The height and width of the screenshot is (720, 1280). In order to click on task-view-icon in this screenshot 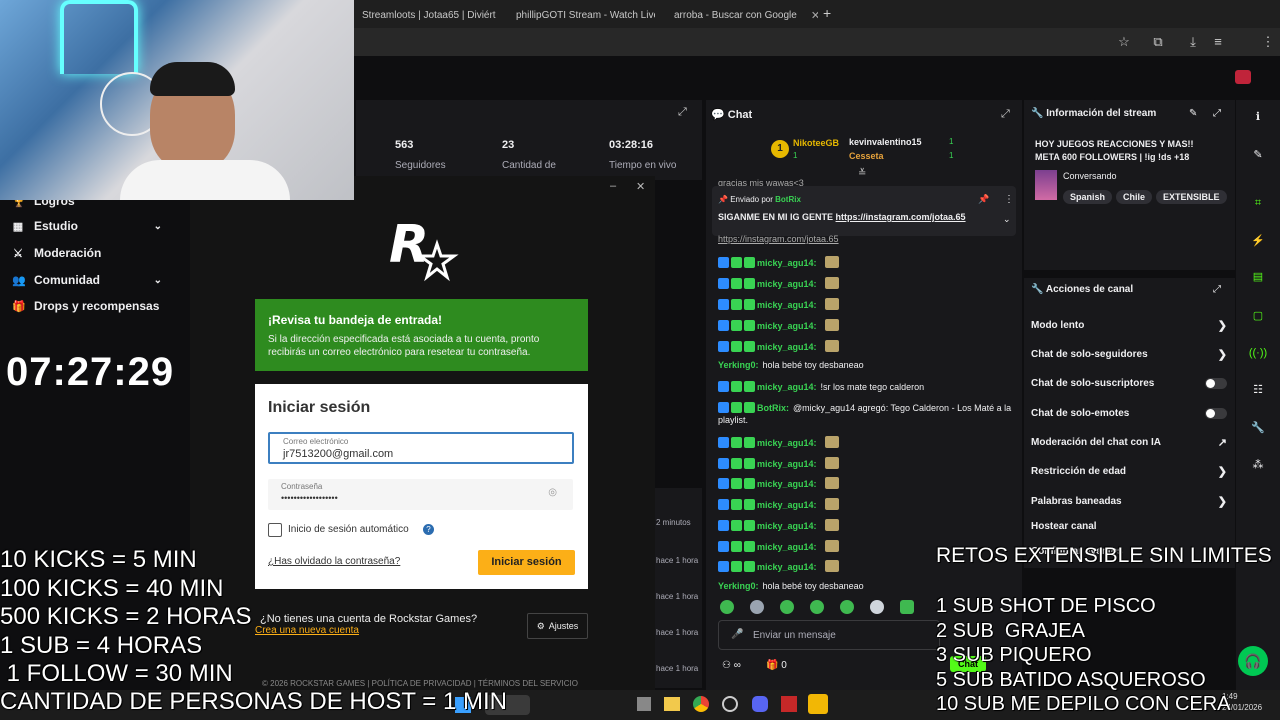, I will do `click(644, 704)`.